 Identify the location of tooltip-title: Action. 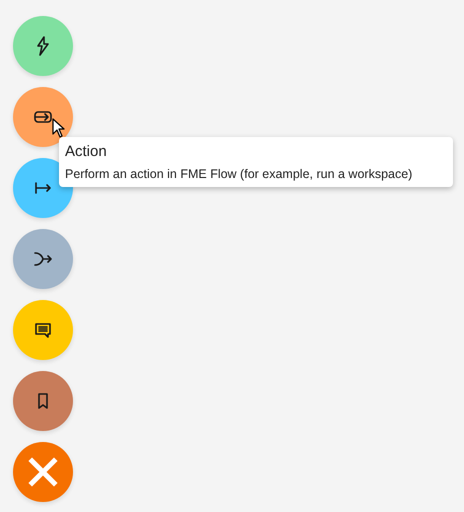
(86, 151).